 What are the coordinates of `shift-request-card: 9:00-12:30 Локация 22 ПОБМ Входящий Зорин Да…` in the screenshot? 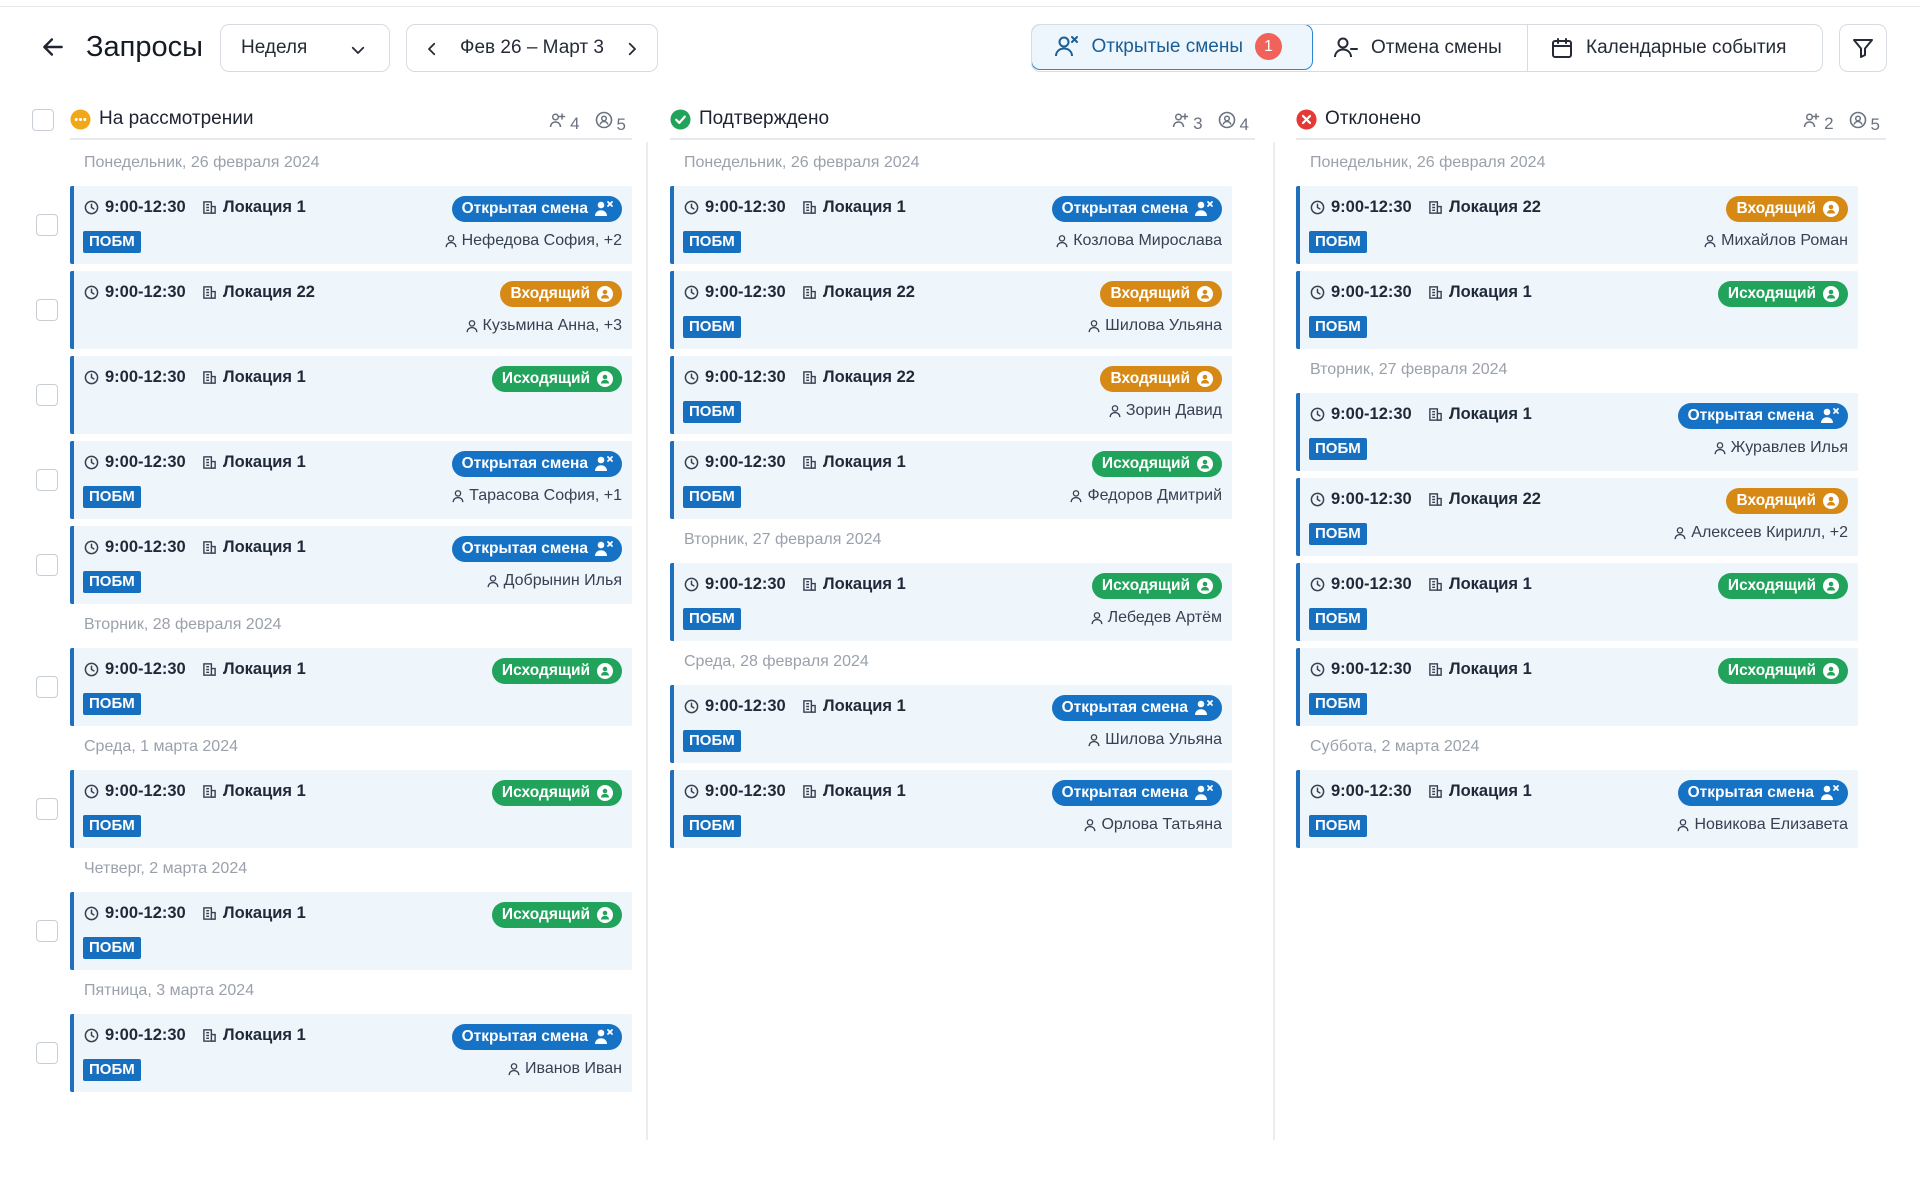 It's located at (951, 395).